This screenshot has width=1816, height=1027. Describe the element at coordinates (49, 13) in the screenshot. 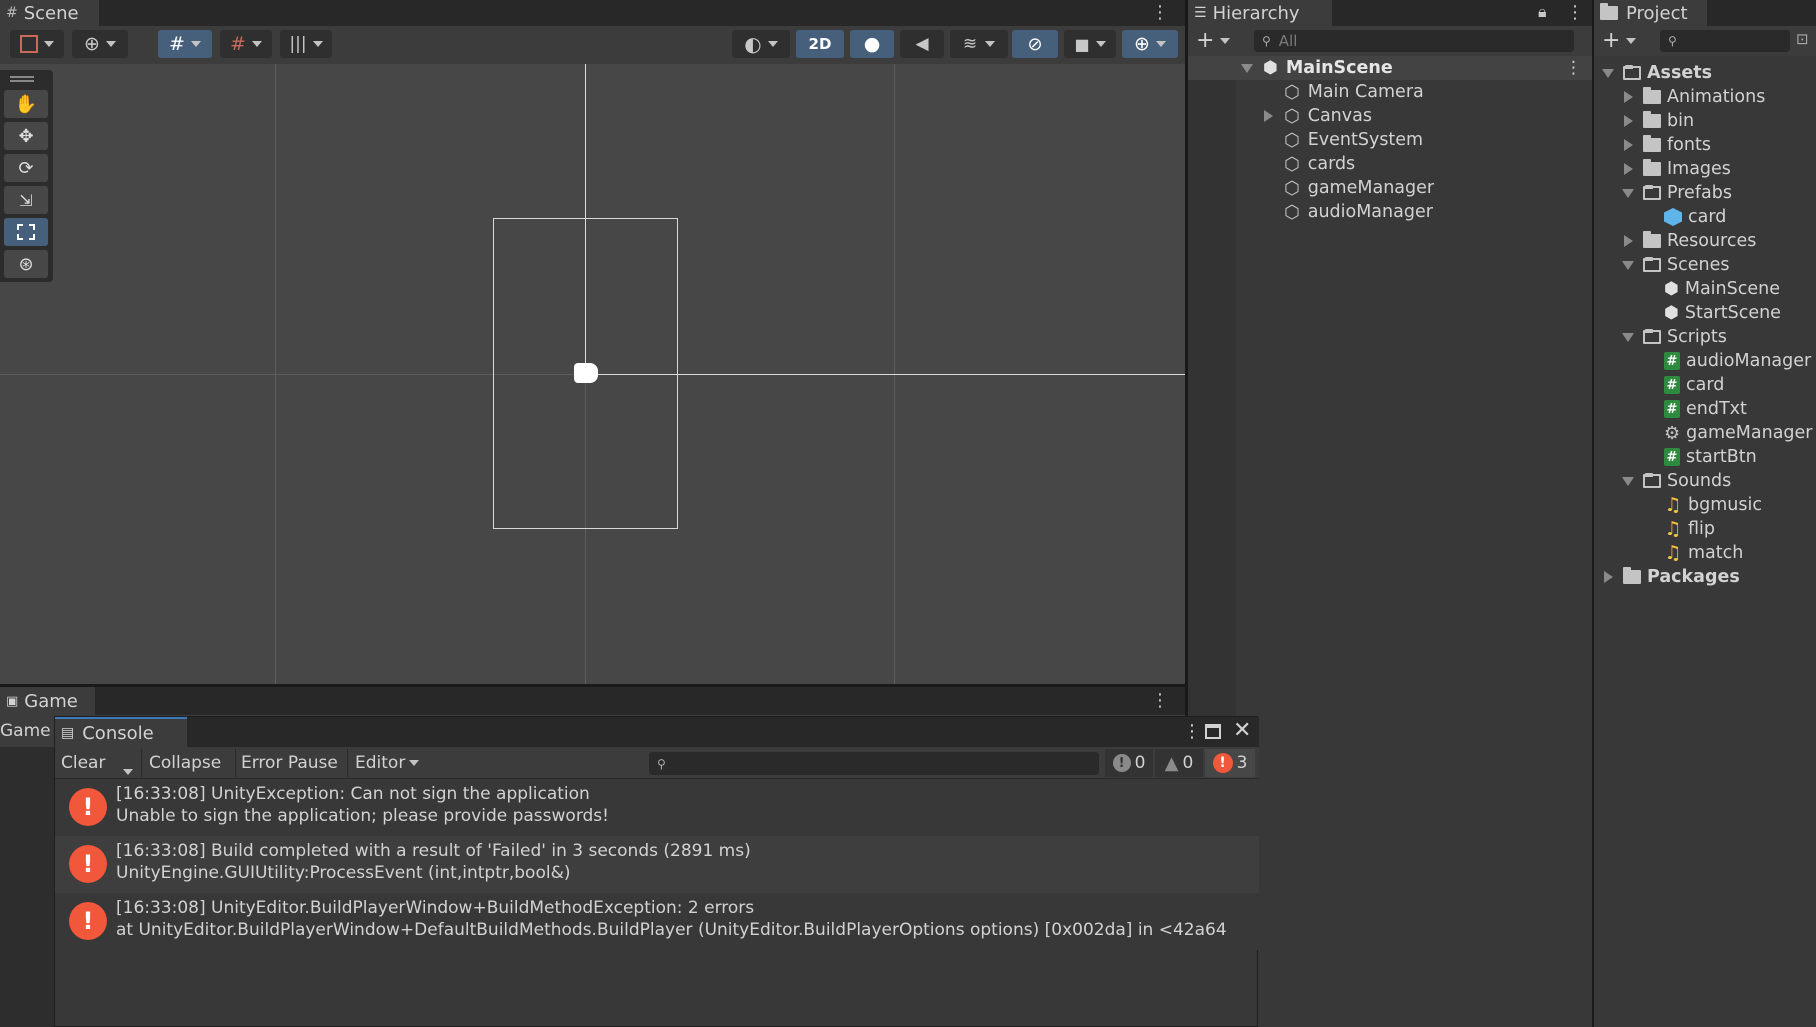

I see `tab-scene: # Scene` at that location.